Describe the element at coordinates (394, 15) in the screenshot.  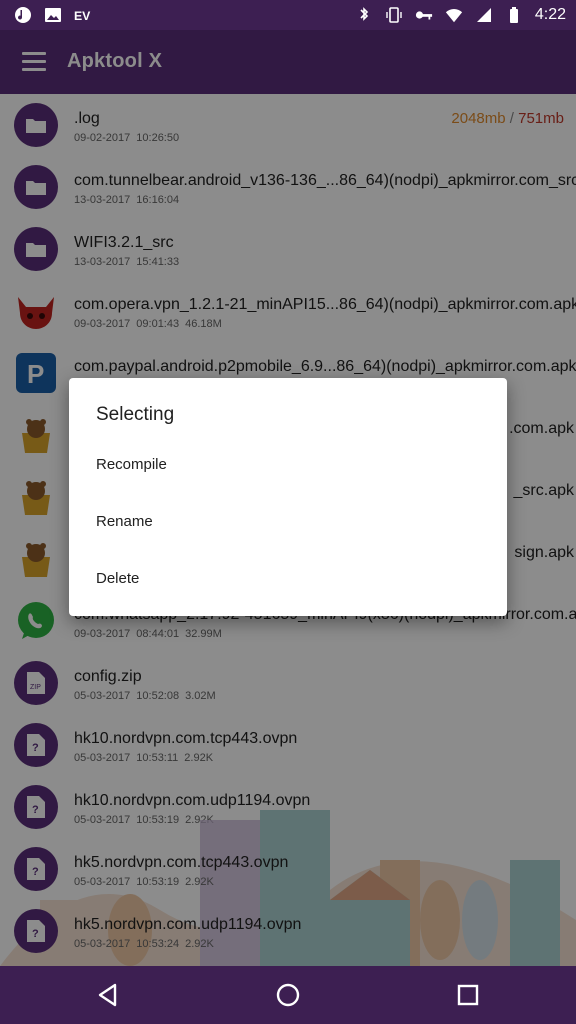
I see `vibrate-icon` at that location.